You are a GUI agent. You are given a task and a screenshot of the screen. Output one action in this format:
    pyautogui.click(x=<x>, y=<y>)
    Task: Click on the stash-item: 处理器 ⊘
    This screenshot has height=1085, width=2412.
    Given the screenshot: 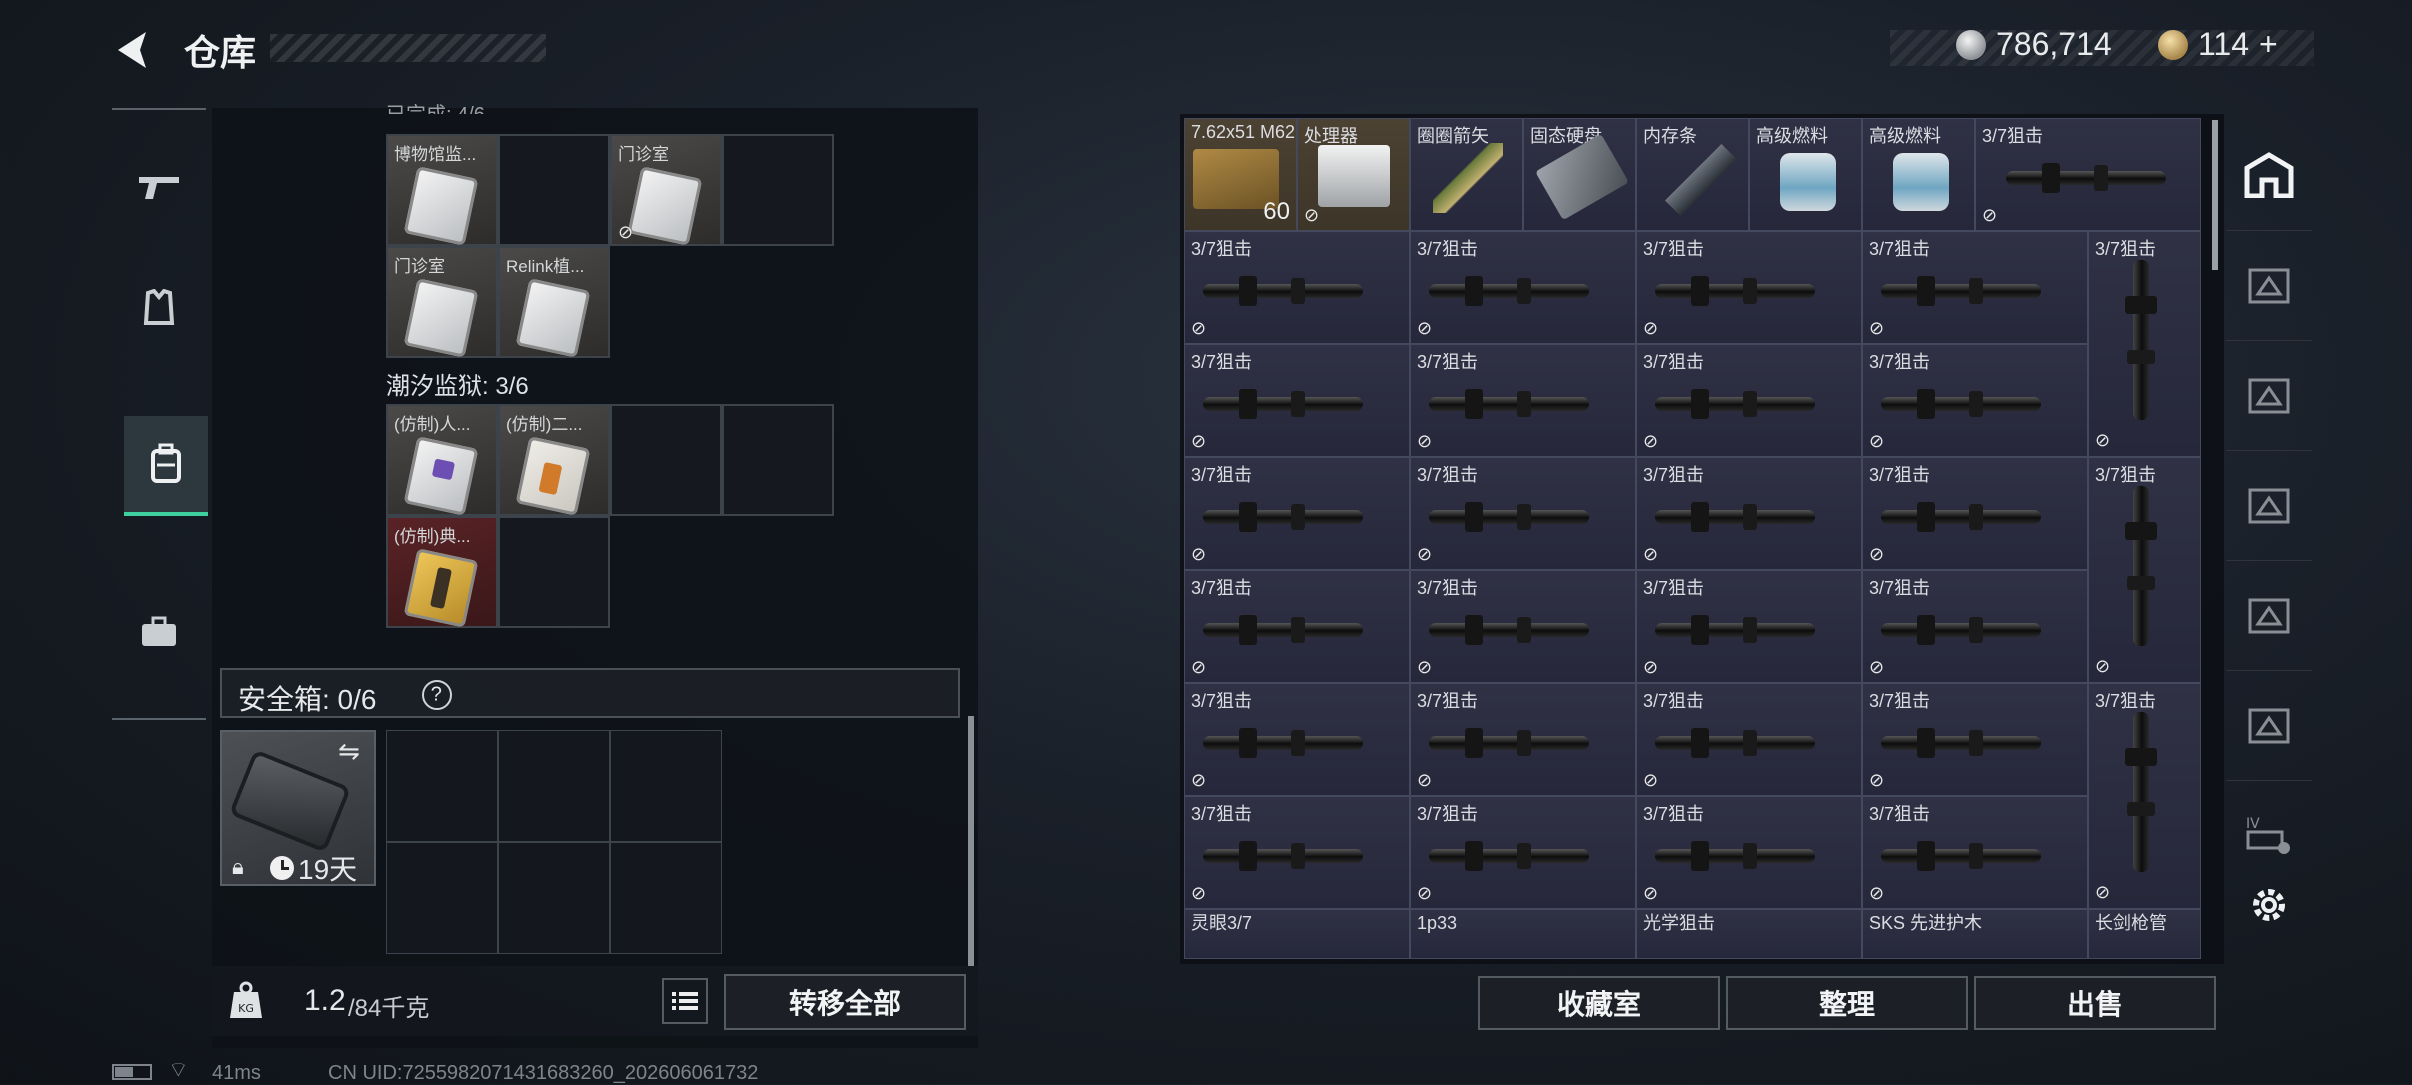 What is the action you would take?
    pyautogui.click(x=1353, y=174)
    